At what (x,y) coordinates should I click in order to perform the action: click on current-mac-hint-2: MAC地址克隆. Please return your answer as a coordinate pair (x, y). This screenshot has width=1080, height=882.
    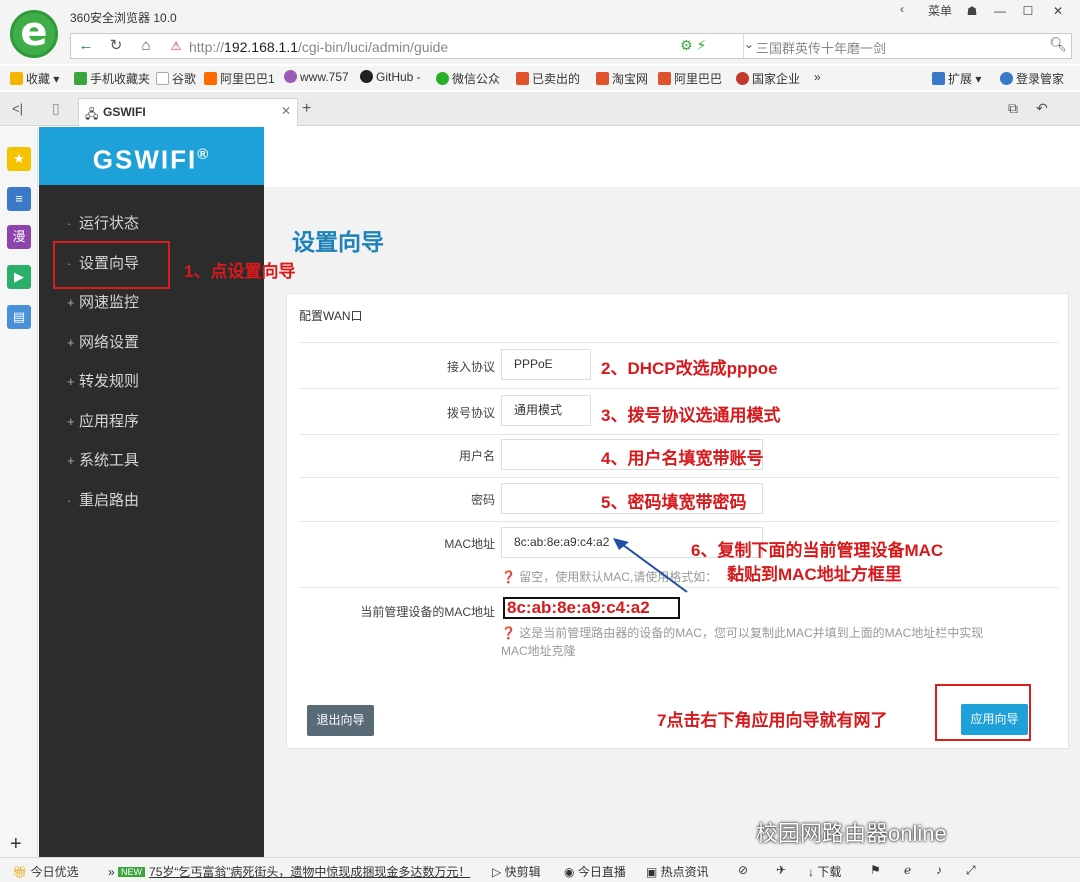
    Looking at the image, I should click on (538, 651).